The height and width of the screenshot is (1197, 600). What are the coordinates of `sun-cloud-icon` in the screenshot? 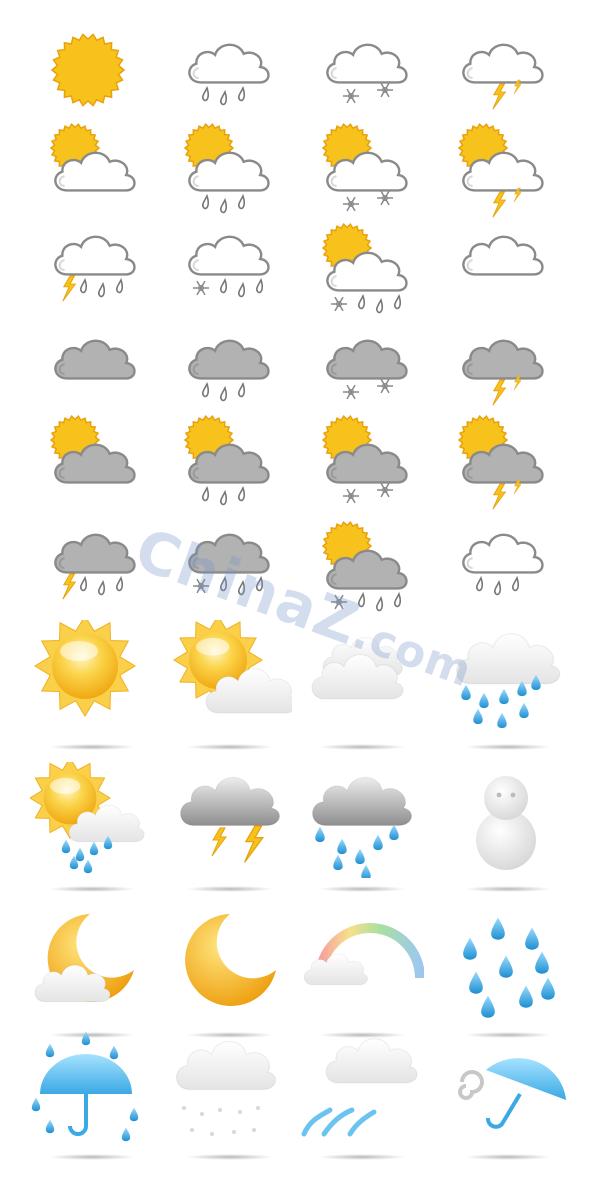 It's located at (92, 157).